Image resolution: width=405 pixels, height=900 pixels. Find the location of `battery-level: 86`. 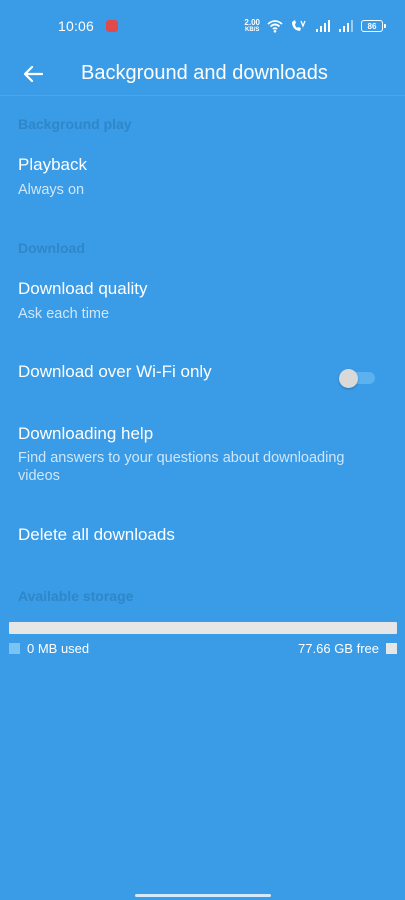

battery-level: 86 is located at coordinates (372, 26).